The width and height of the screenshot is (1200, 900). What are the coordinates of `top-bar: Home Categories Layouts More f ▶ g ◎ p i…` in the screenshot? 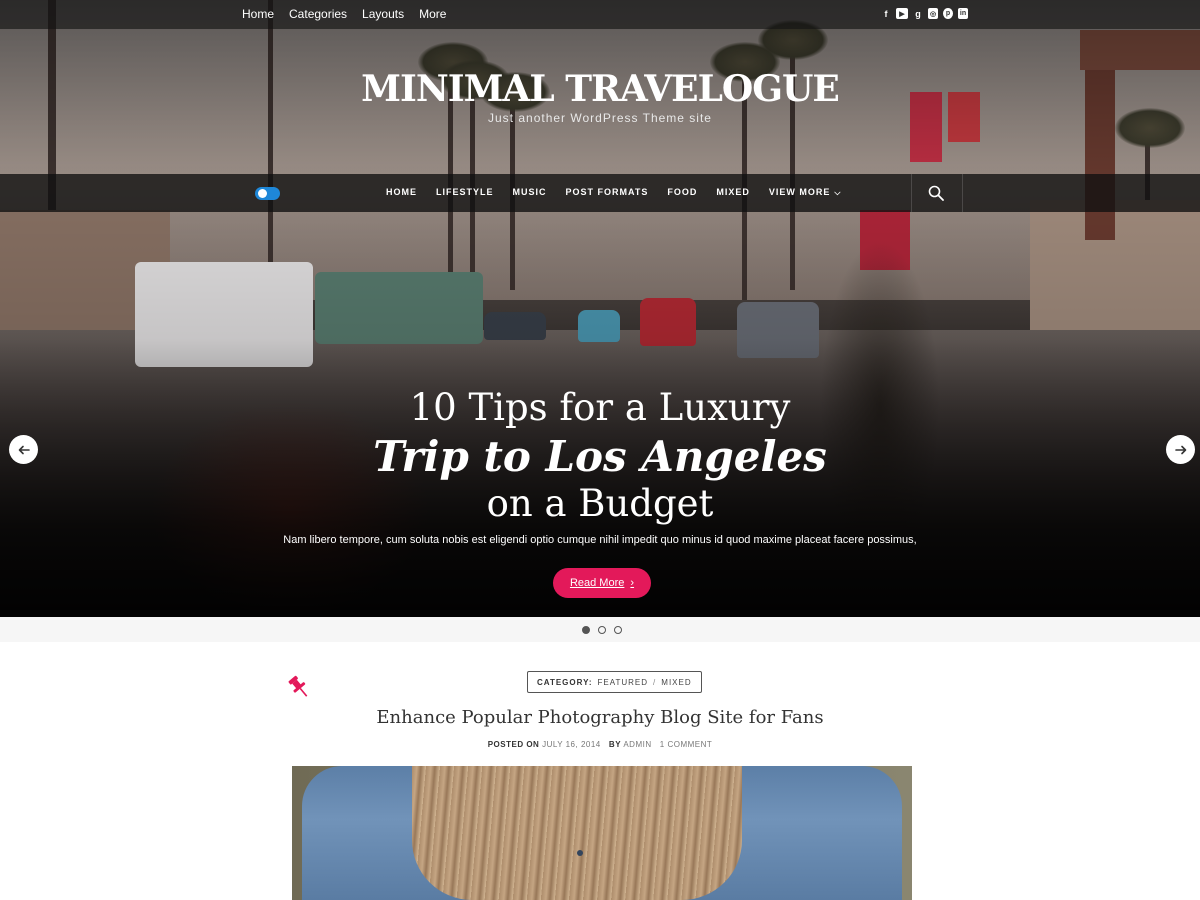 It's located at (600, 14).